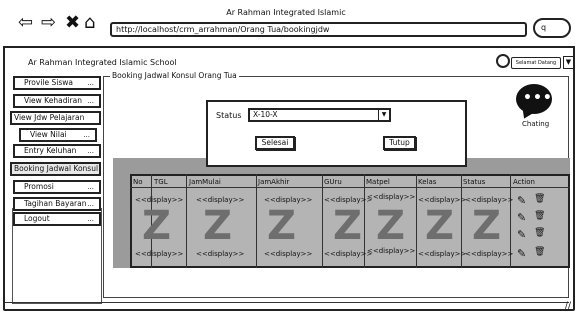  Describe the element at coordinates (205, 182) in the screenshot. I see `column-header: JamMulai` at that location.